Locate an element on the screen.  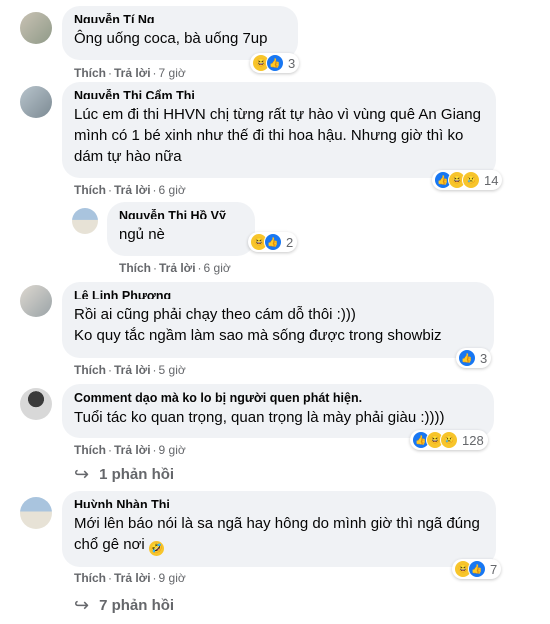
reaction-count: 14 is located at coordinates (491, 180).